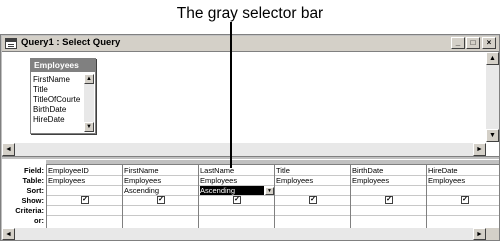 This screenshot has width=500, height=241. Describe the element at coordinates (283, 170) in the screenshot. I see `field-cell: Title` at that location.